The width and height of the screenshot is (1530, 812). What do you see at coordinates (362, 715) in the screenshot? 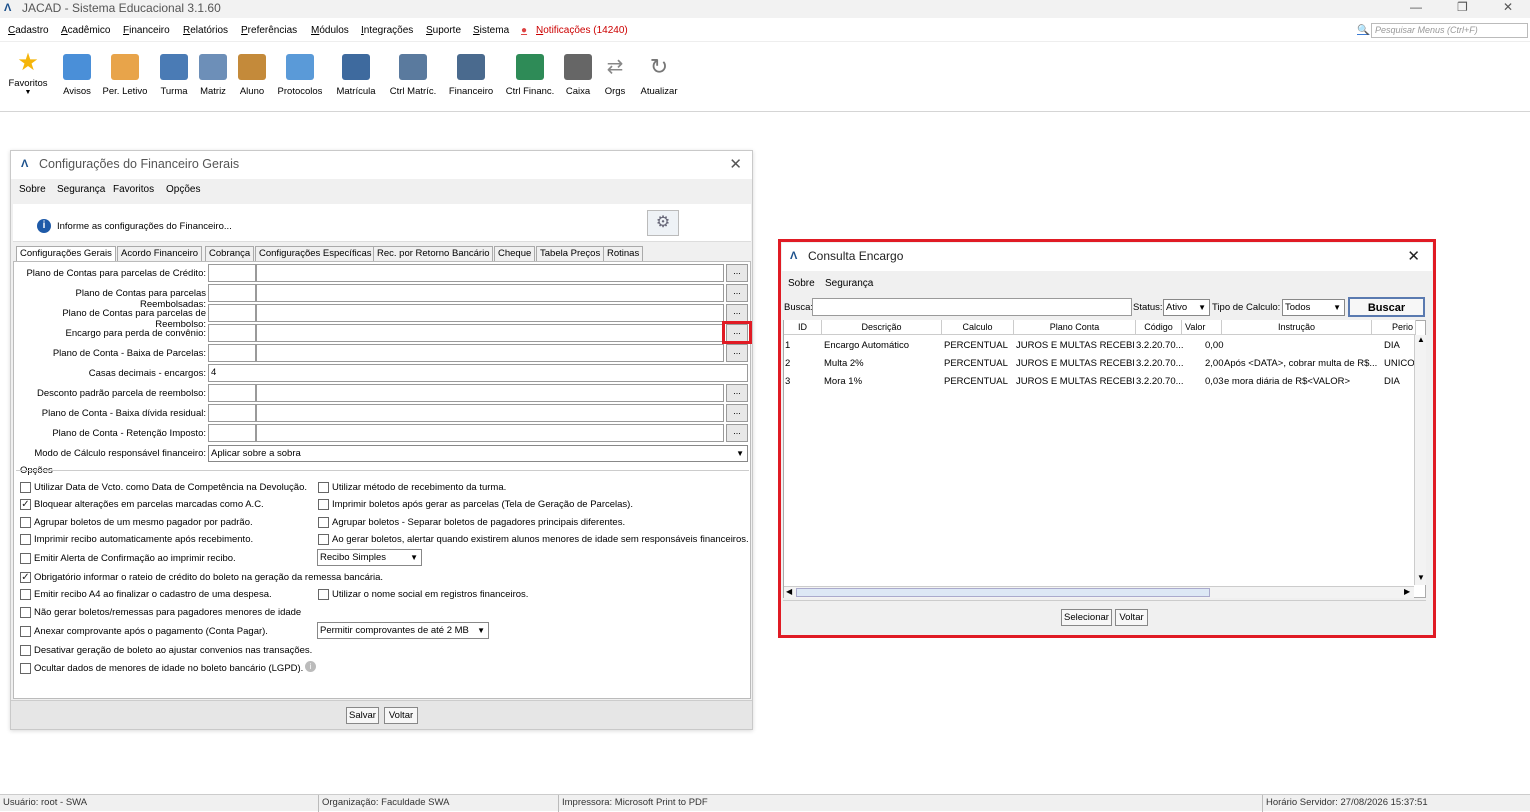
I see `save-button: Salvar` at bounding box center [362, 715].